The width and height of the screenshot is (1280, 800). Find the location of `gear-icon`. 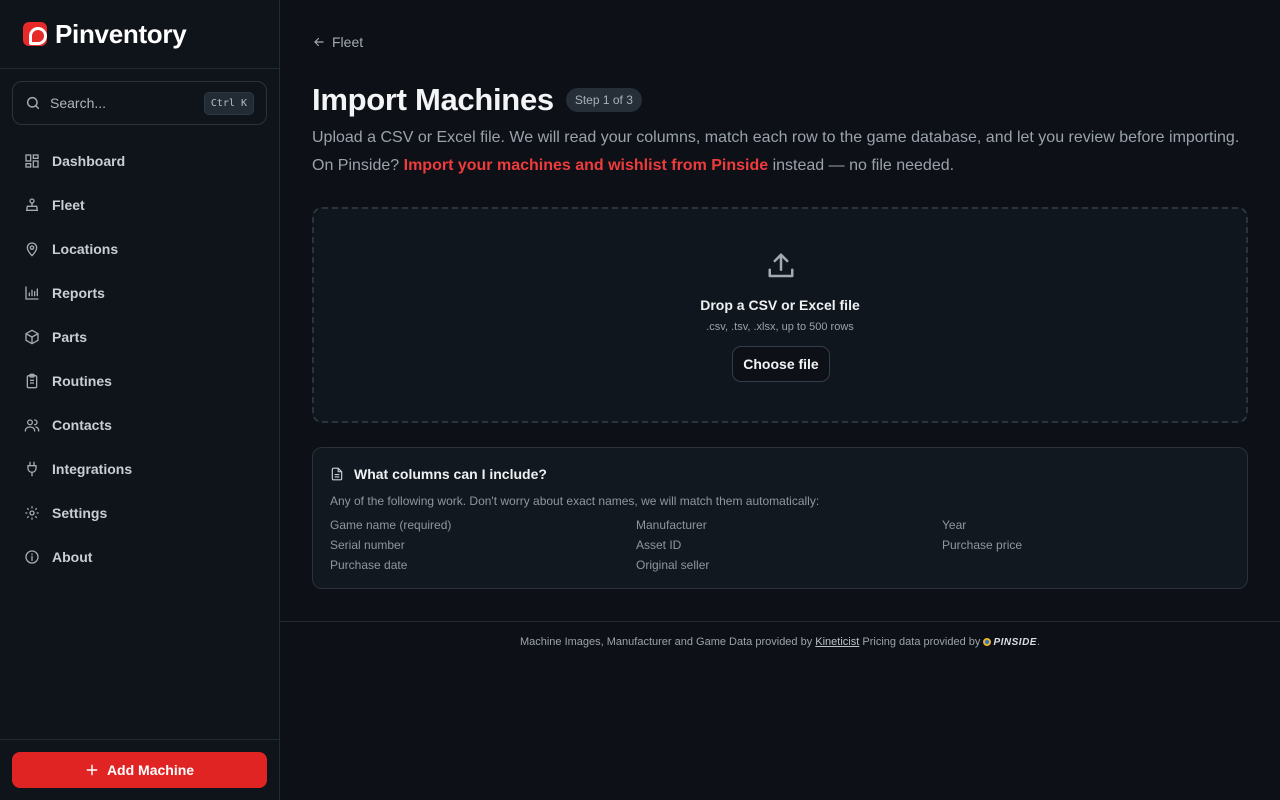

gear-icon is located at coordinates (32, 513).